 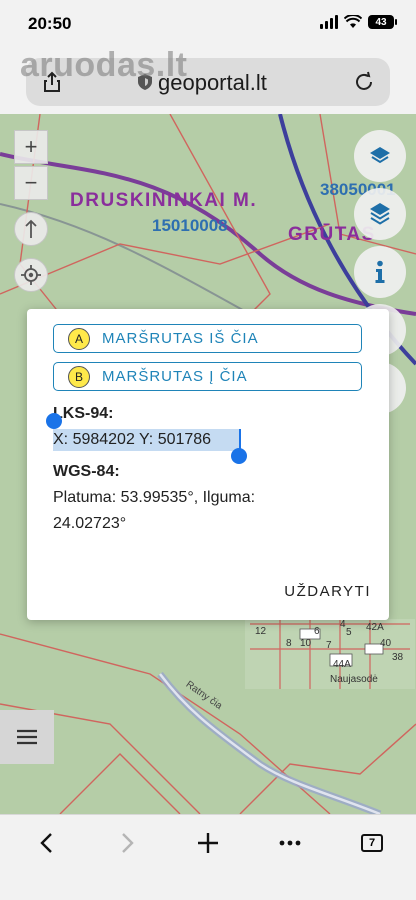 I want to click on chevron-left-icon, so click(x=46, y=843).